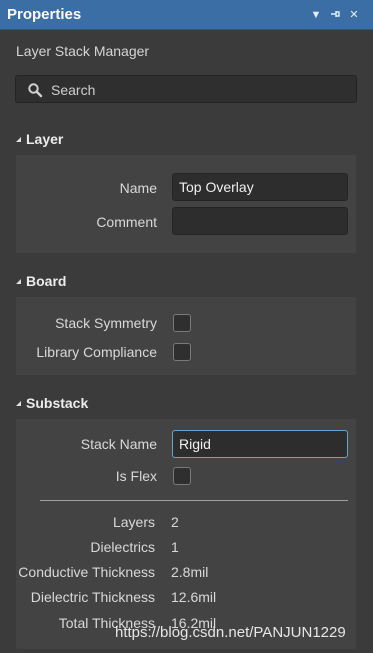 This screenshot has height=653, width=373. I want to click on layers-value: 2, so click(175, 522).